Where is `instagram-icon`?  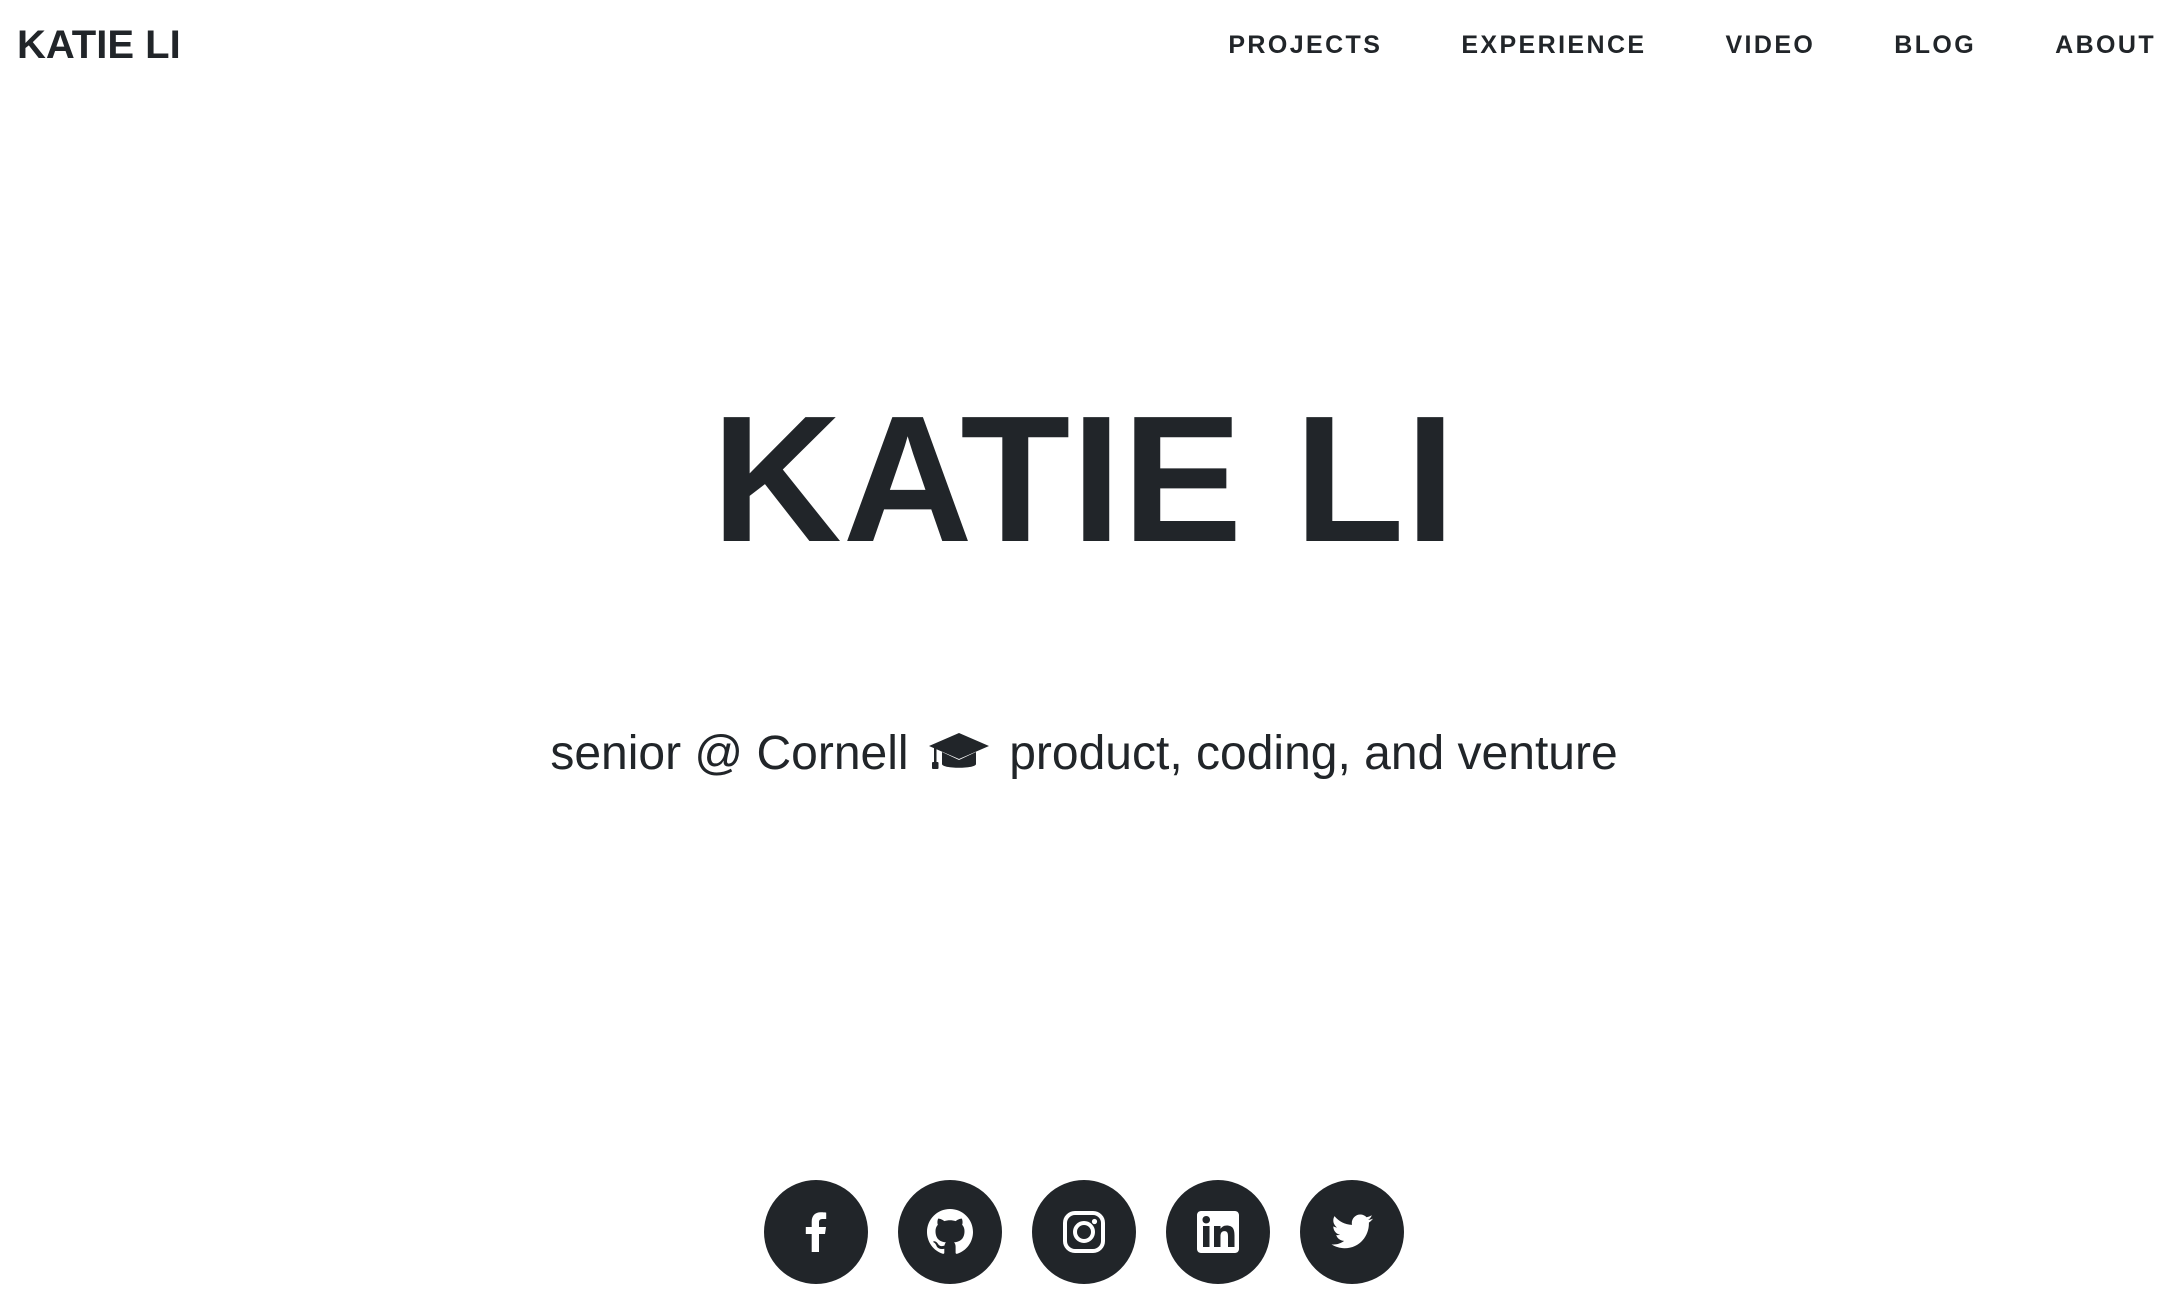 instagram-icon is located at coordinates (1084, 1232).